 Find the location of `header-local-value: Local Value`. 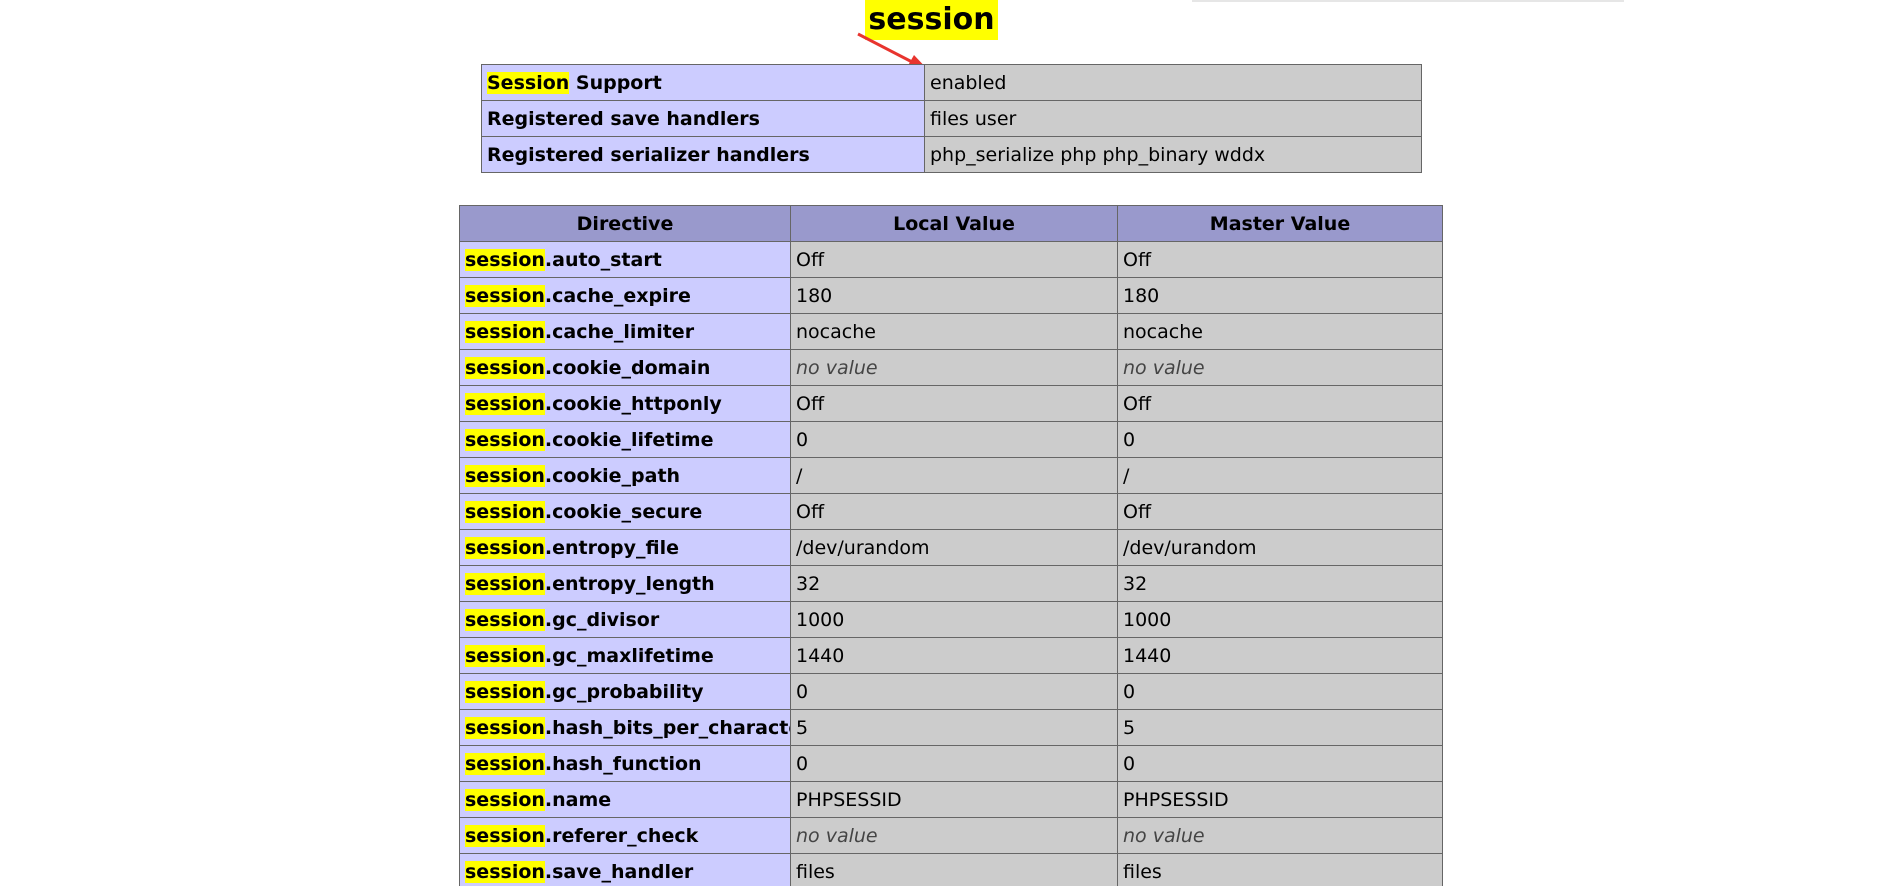

header-local-value: Local Value is located at coordinates (954, 223).